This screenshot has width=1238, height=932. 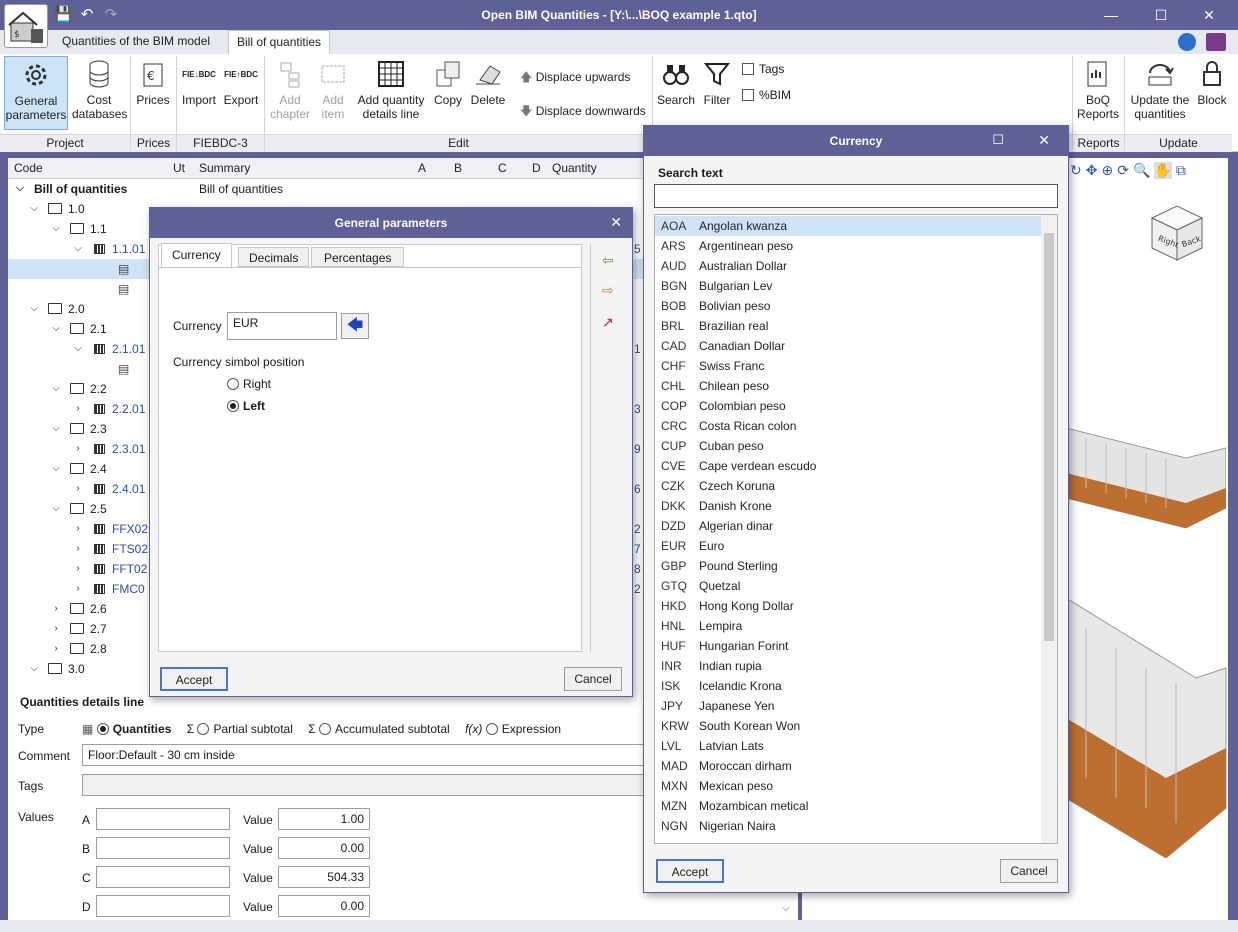 I want to click on maximize-icon: ☐, so click(x=998, y=140).